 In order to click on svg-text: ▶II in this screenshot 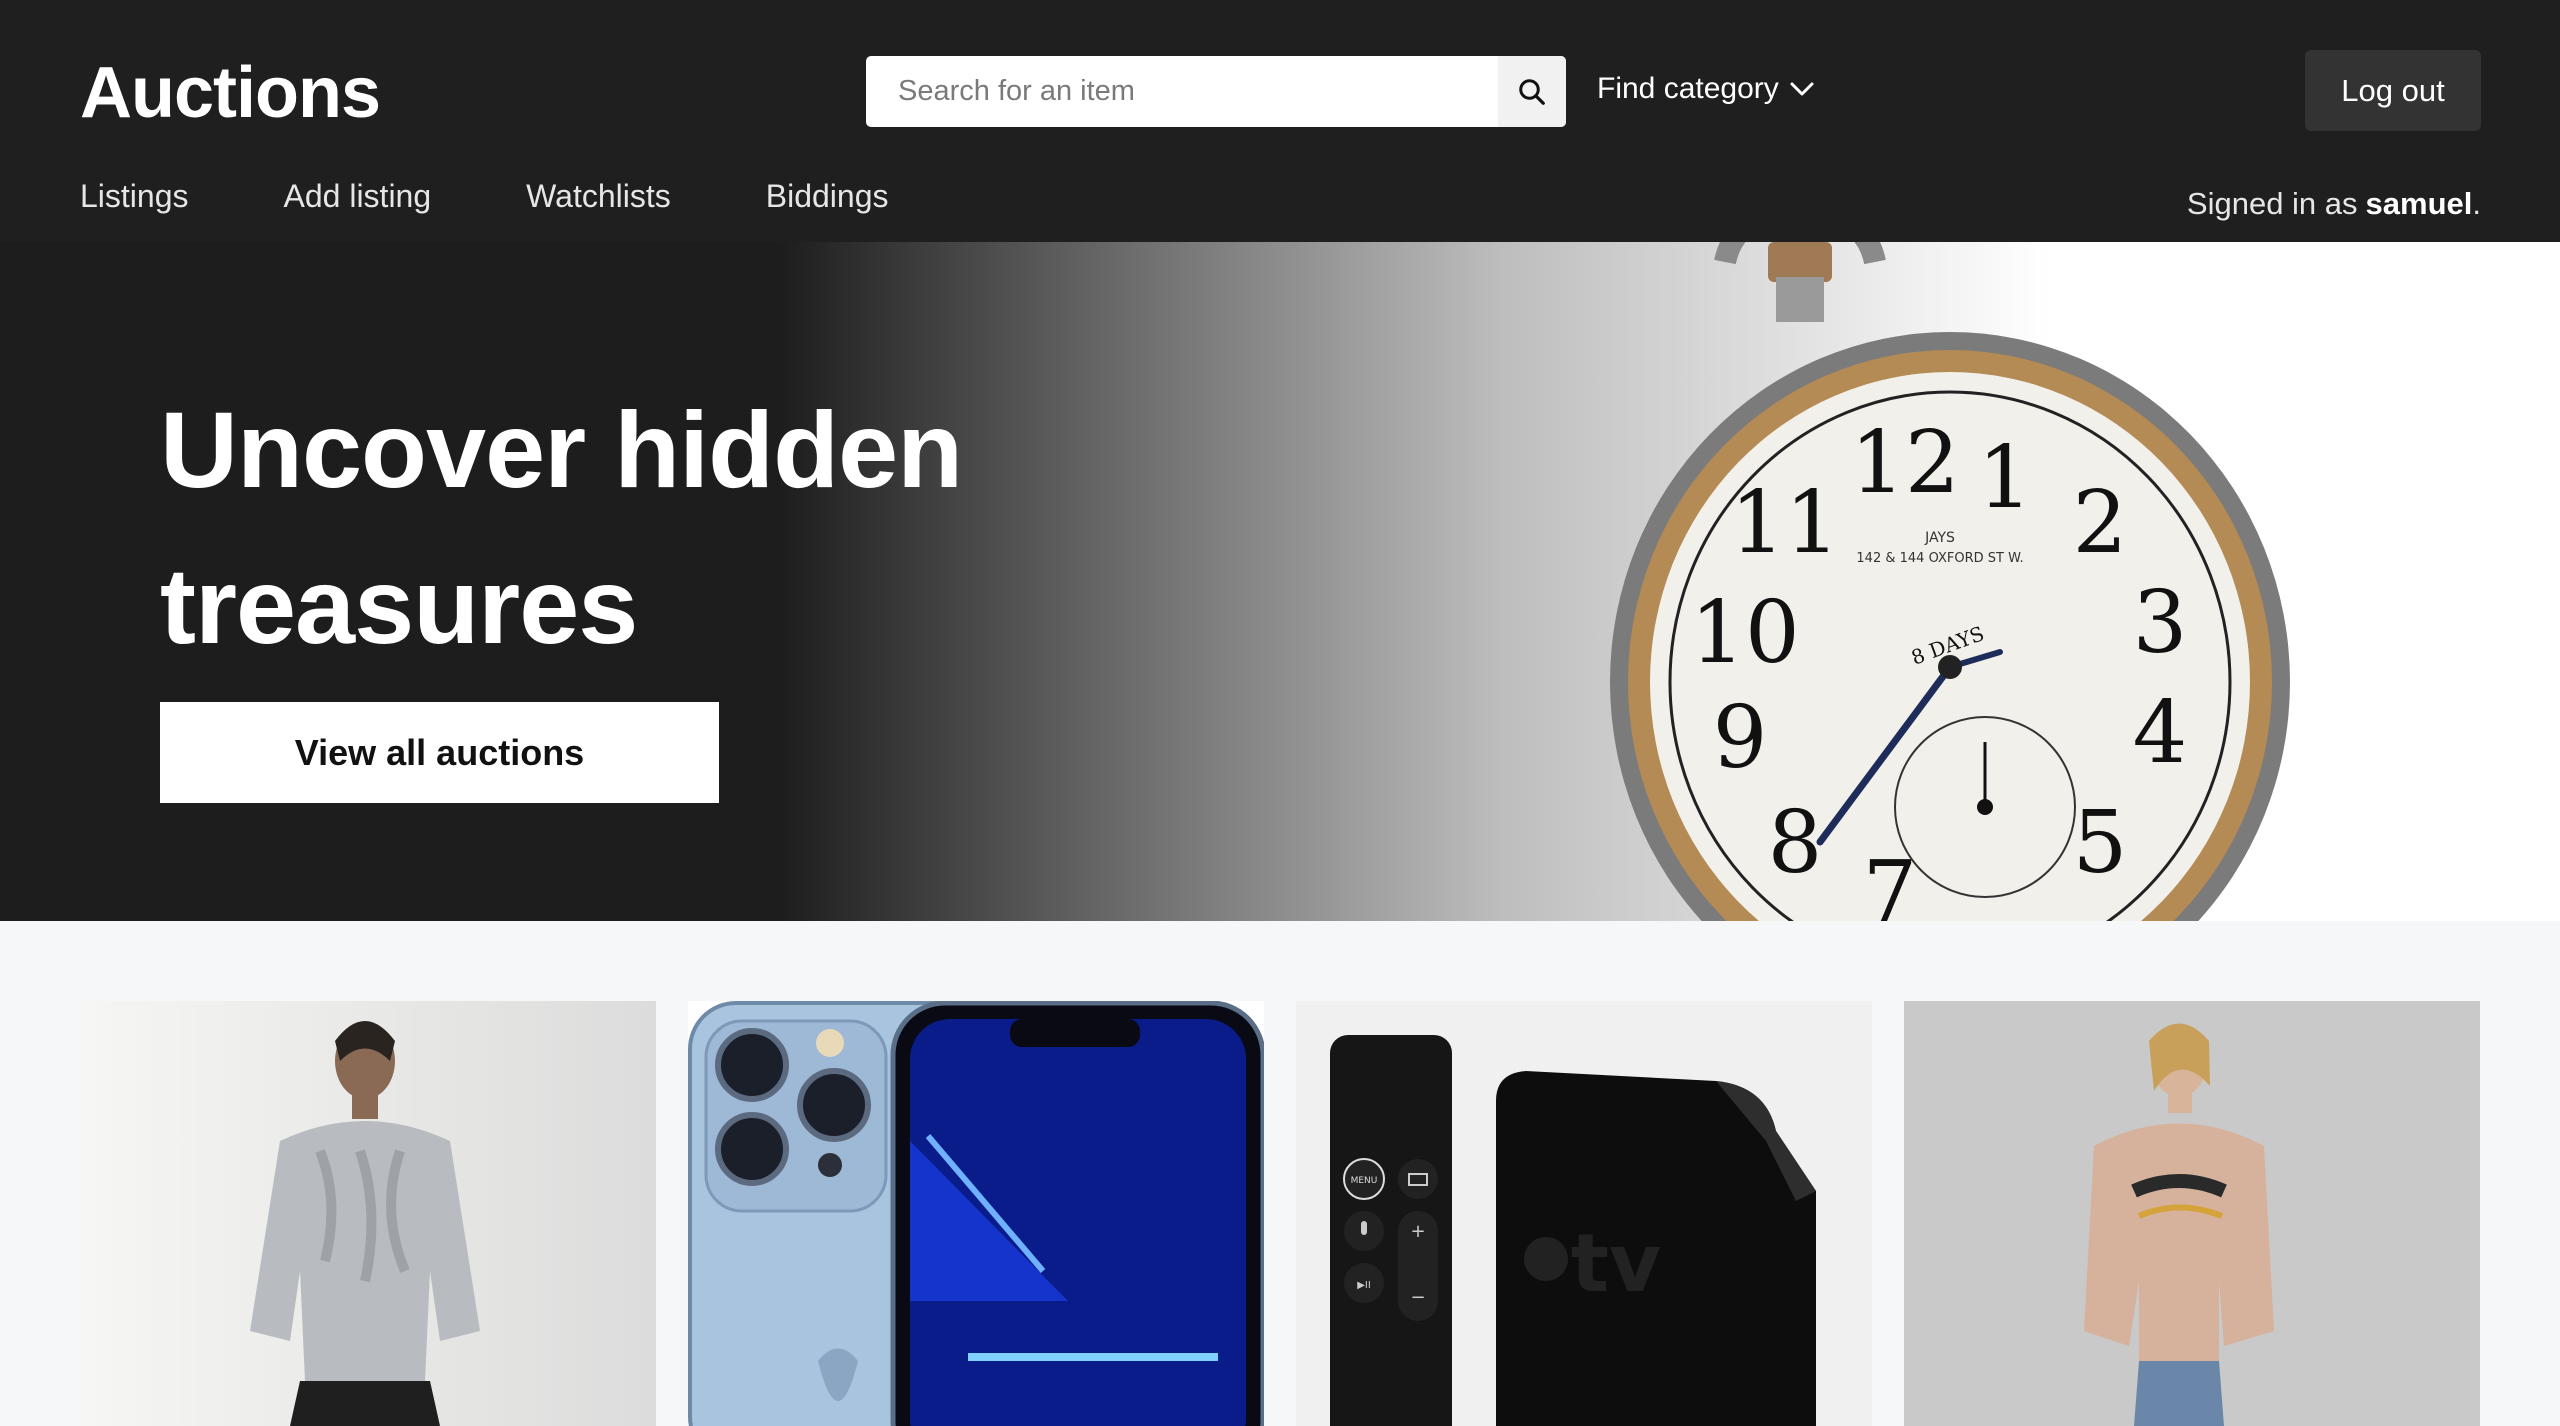, I will do `click(1364, 1285)`.